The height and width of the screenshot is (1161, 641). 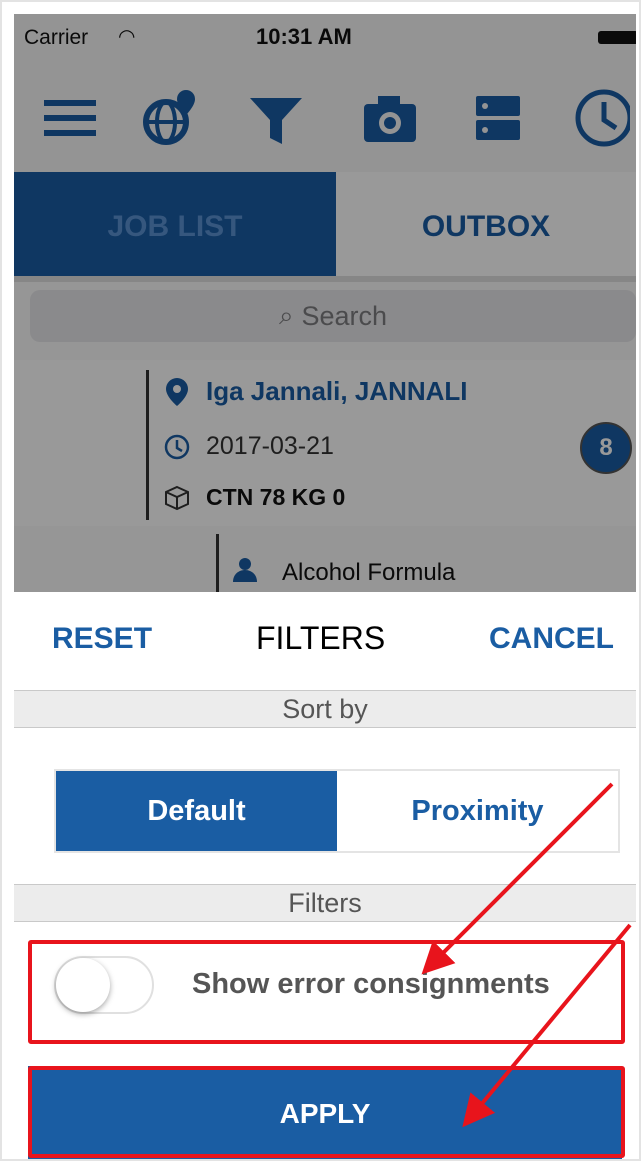 I want to click on annotation-arrows, so click(x=526, y=955).